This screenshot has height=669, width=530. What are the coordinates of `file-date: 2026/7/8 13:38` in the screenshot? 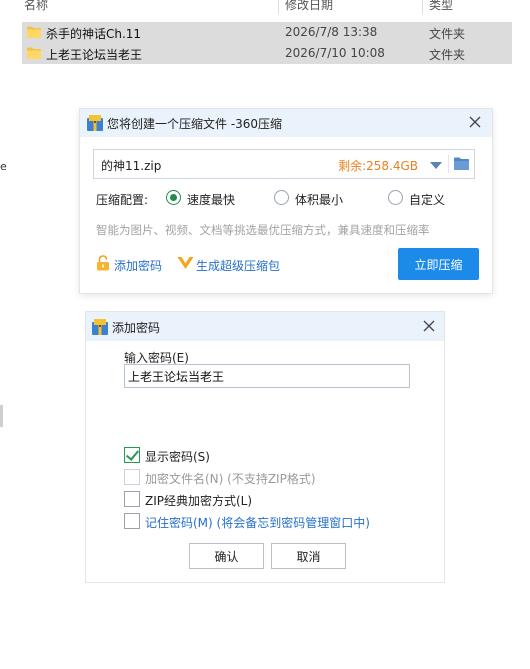 It's located at (331, 32).